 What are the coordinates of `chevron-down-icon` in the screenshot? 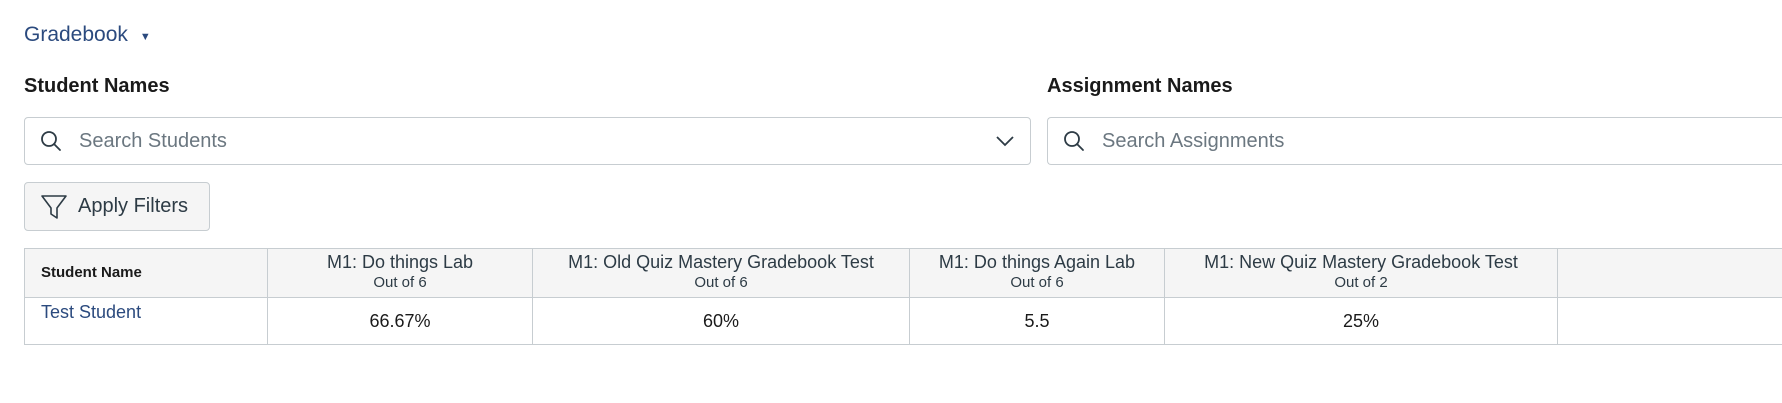 It's located at (1005, 141).